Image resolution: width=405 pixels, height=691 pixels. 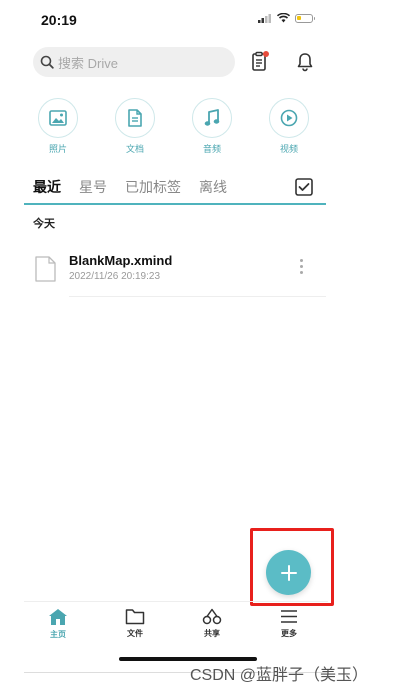 I want to click on category-label: 照片, so click(x=57, y=149).